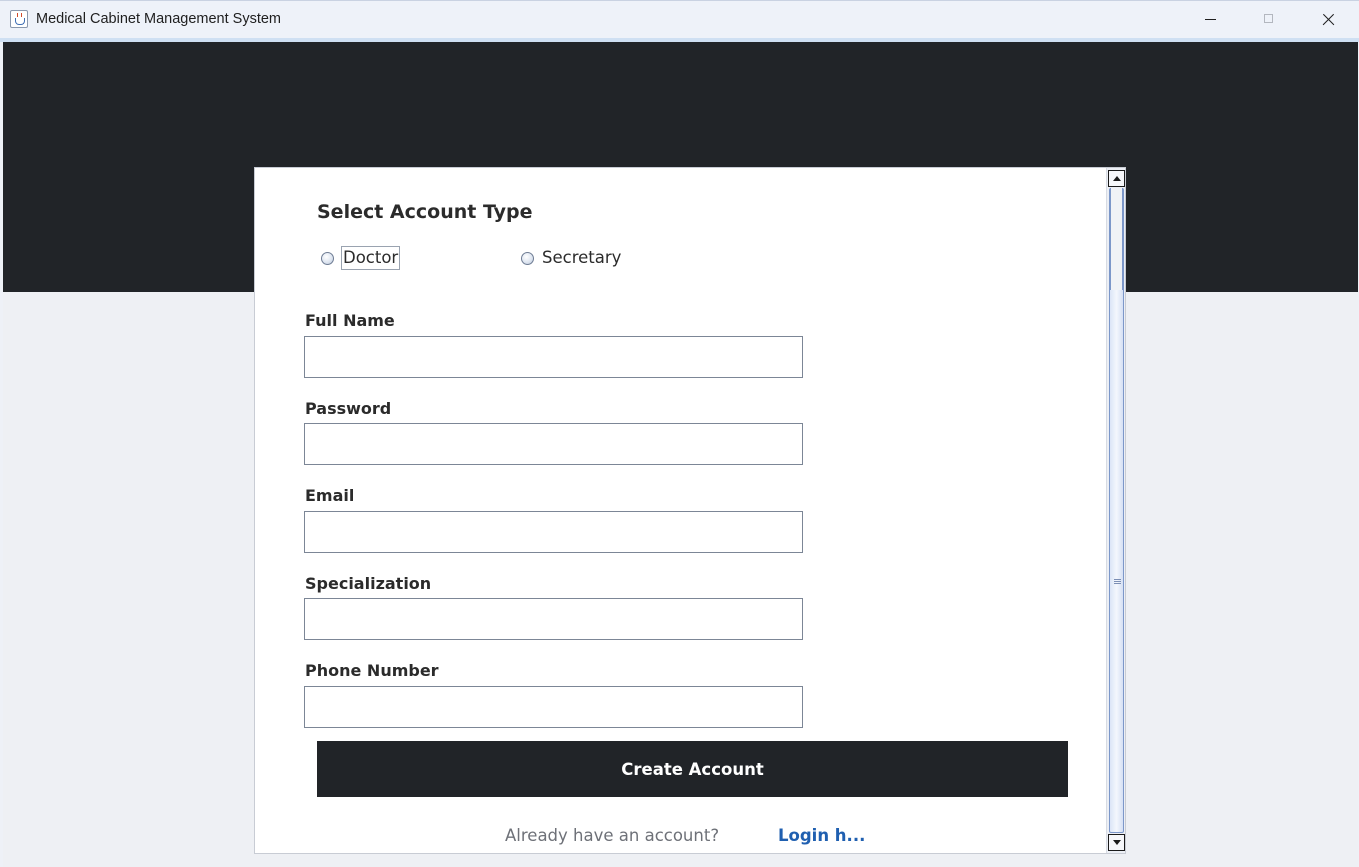 Image resolution: width=1359 pixels, height=867 pixels. I want to click on scroll-down-arrow-icon, so click(1116, 842).